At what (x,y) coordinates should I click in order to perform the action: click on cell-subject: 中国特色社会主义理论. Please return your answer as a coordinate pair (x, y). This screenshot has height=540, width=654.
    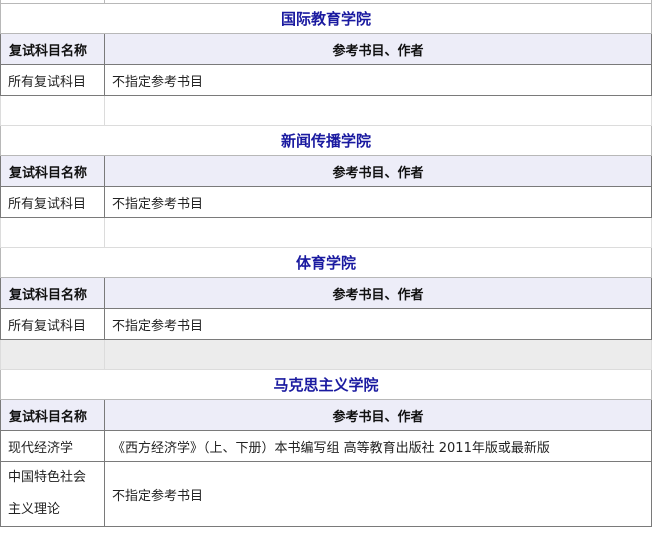
    Looking at the image, I should click on (52, 494).